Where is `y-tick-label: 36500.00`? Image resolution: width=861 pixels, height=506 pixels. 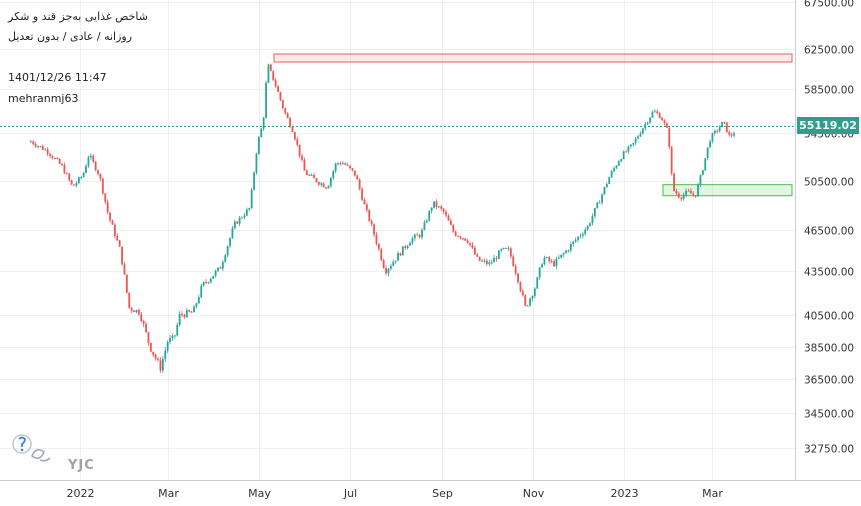
y-tick-label: 36500.00 is located at coordinates (829, 381).